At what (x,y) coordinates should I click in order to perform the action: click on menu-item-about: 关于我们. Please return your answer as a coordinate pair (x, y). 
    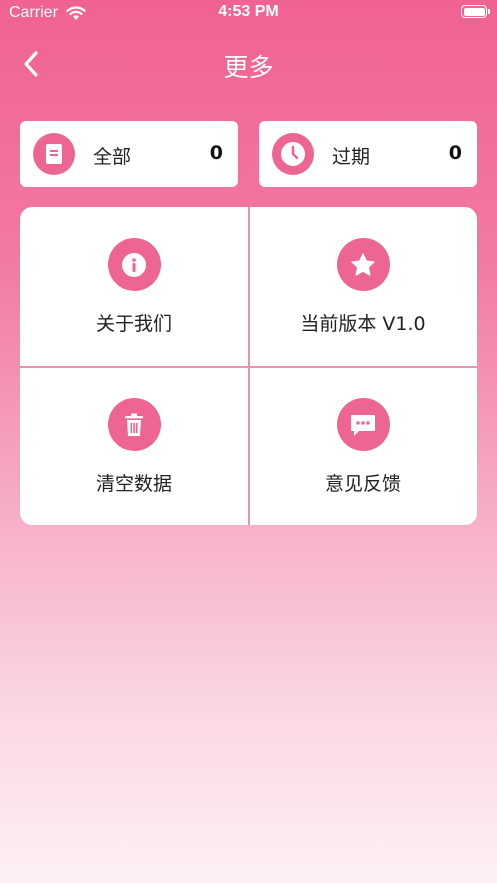
    Looking at the image, I should click on (134, 286).